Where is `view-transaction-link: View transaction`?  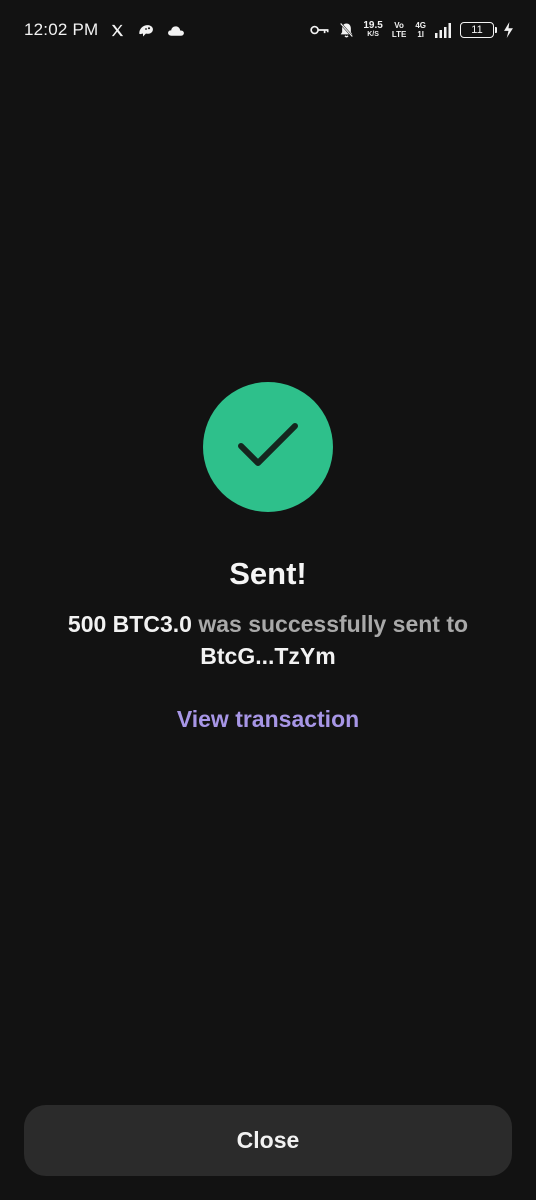 view-transaction-link: View transaction is located at coordinates (268, 719).